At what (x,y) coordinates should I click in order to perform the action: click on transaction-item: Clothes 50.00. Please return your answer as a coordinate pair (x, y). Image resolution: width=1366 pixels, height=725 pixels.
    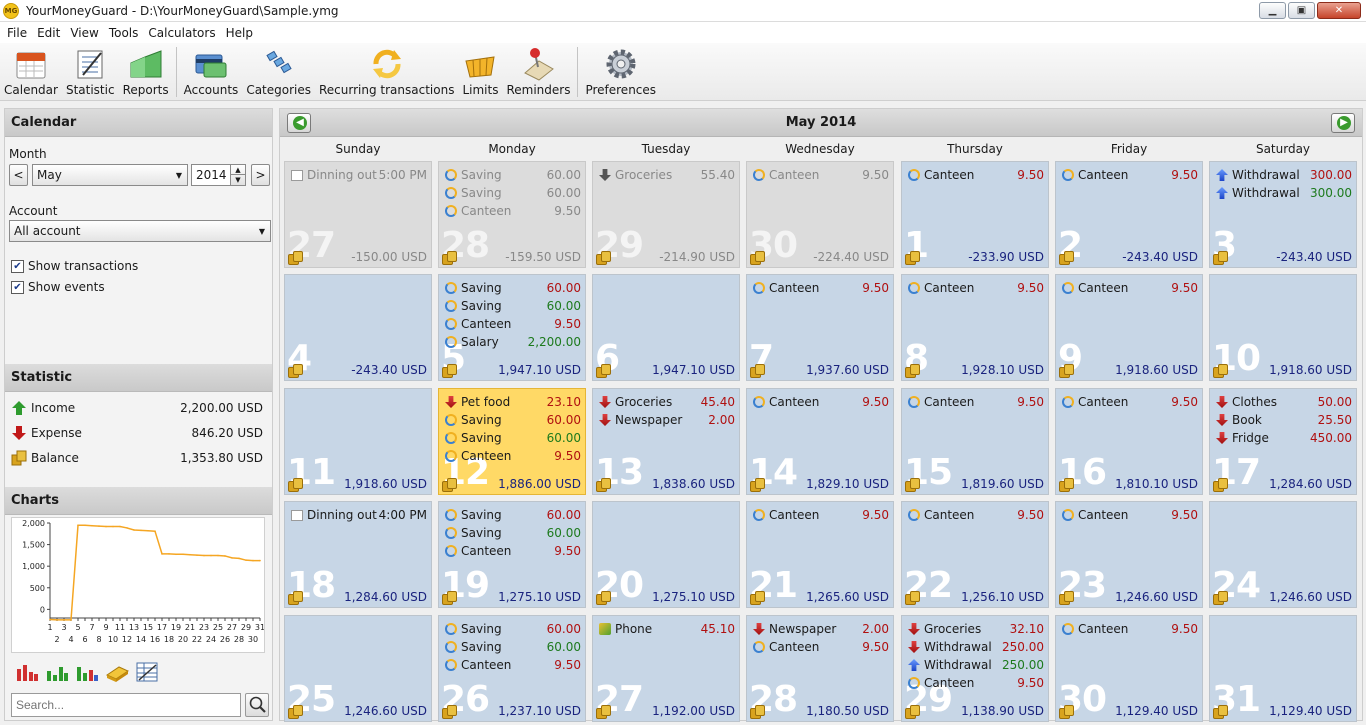
    Looking at the image, I should click on (1284, 402).